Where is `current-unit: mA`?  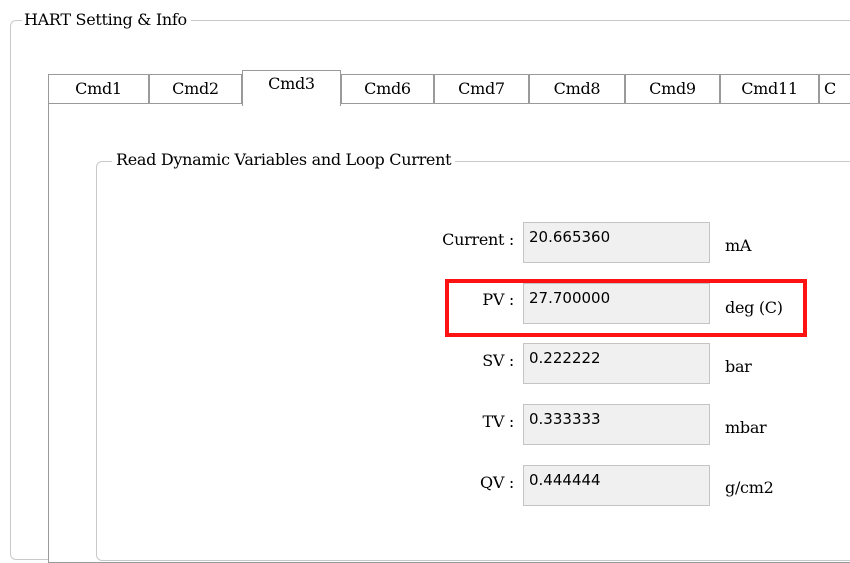
current-unit: mA is located at coordinates (738, 245).